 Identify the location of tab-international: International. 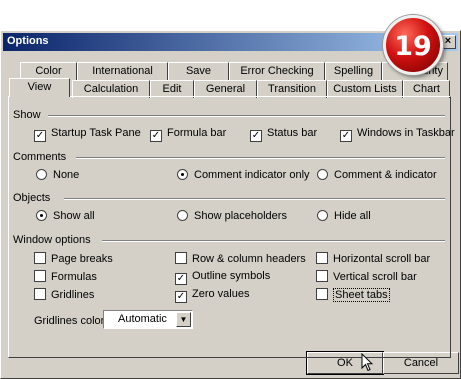
(122, 71).